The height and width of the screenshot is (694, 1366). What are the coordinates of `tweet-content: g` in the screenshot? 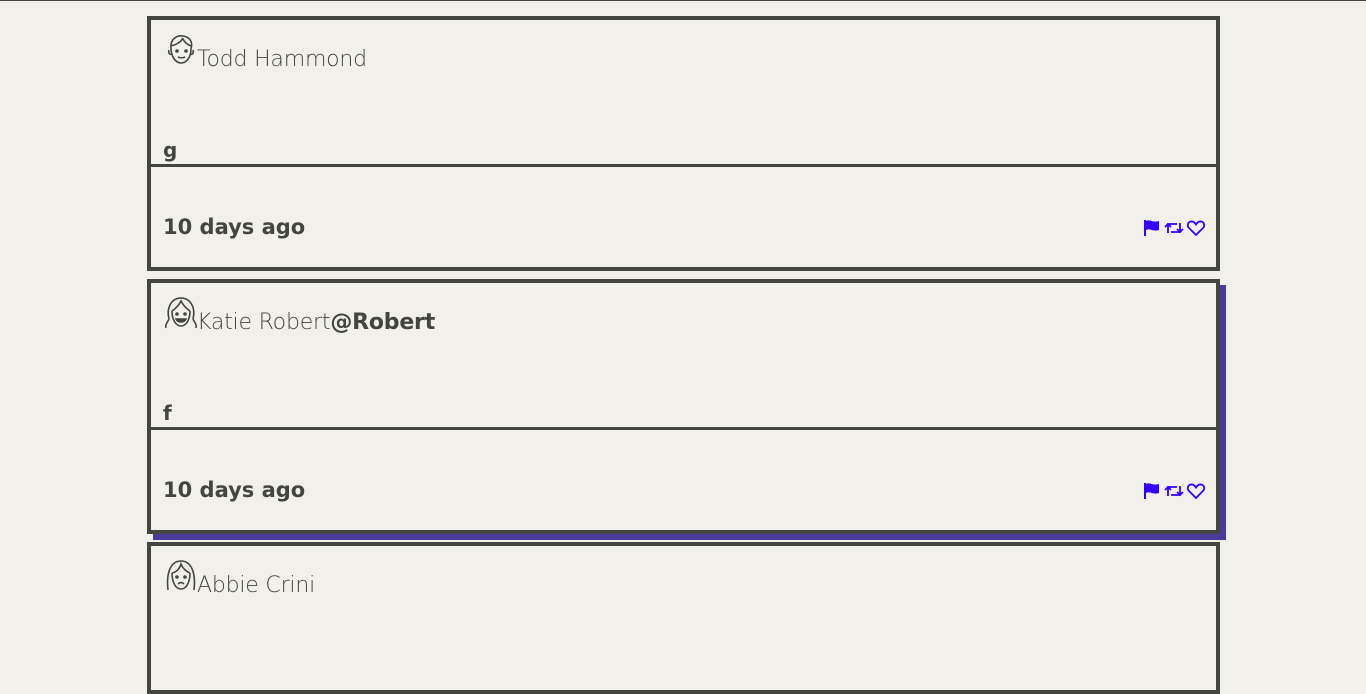 It's located at (170, 150).